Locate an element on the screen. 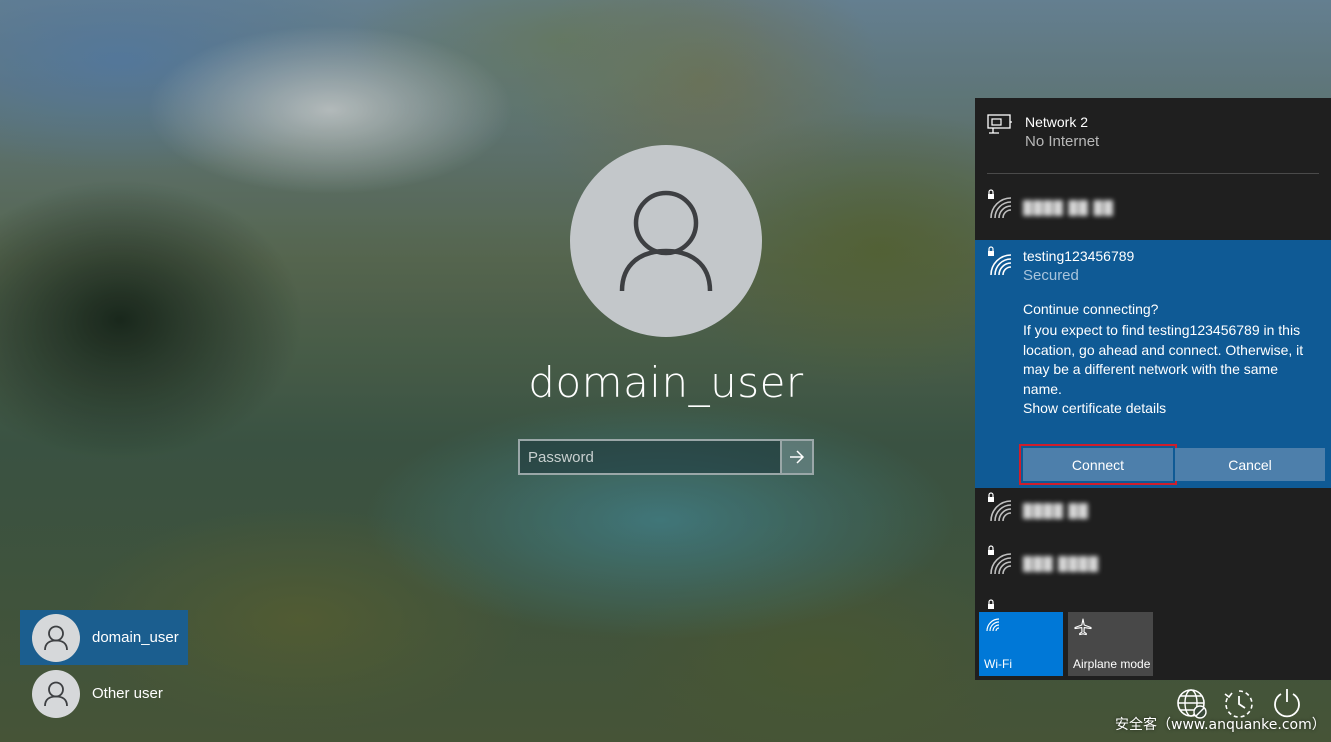 This screenshot has height=742, width=1331. airplane-icon is located at coordinates (1083, 627).